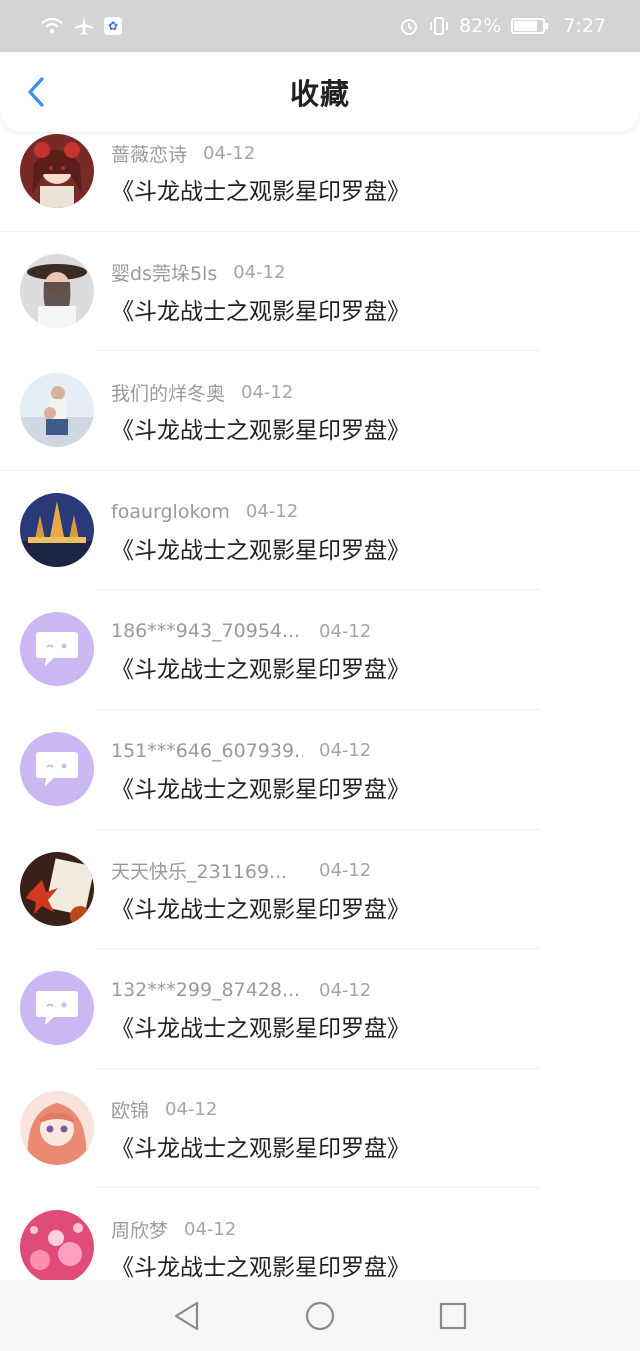 The width and height of the screenshot is (640, 1351). What do you see at coordinates (480, 26) in the screenshot?
I see `battery-percent: 82%` at bounding box center [480, 26].